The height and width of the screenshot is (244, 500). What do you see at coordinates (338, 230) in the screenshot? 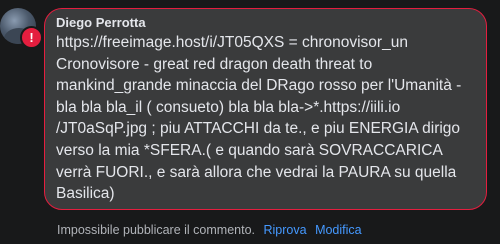
I see `edit-link: Modifica` at bounding box center [338, 230].